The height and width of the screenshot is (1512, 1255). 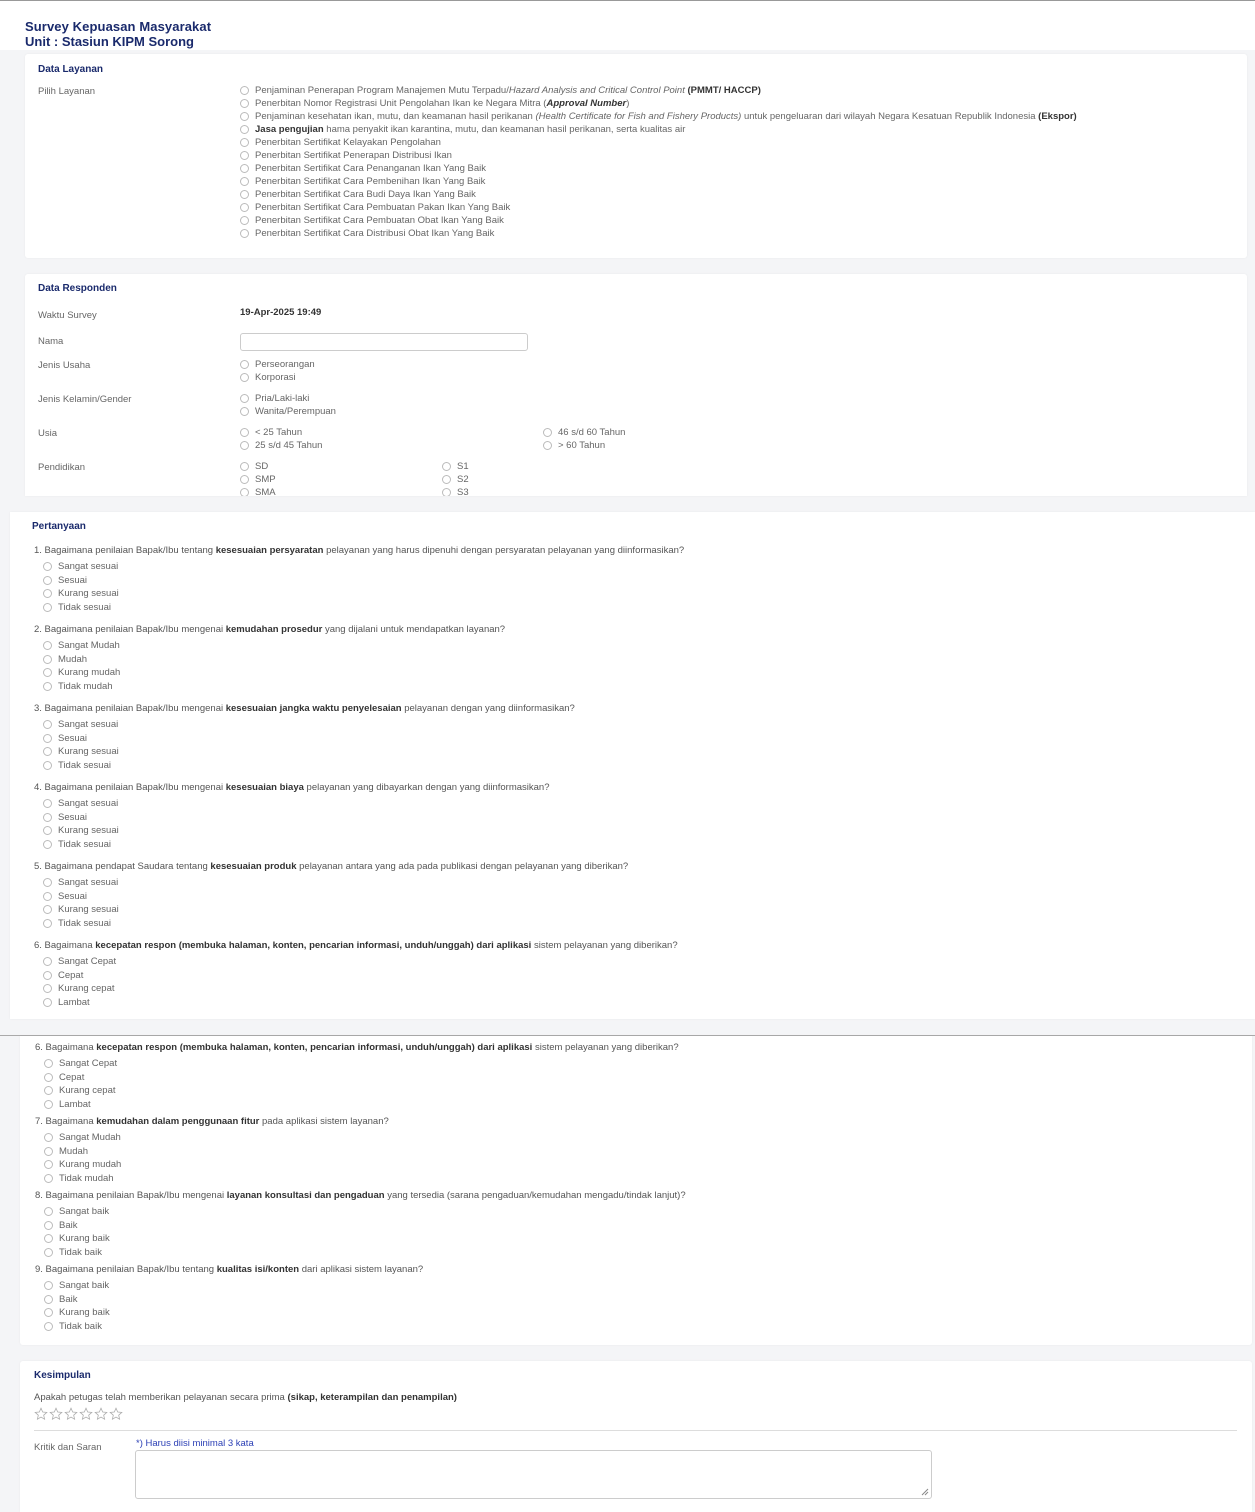 What do you see at coordinates (533, 1474) in the screenshot?
I see `kritik-textarea` at bounding box center [533, 1474].